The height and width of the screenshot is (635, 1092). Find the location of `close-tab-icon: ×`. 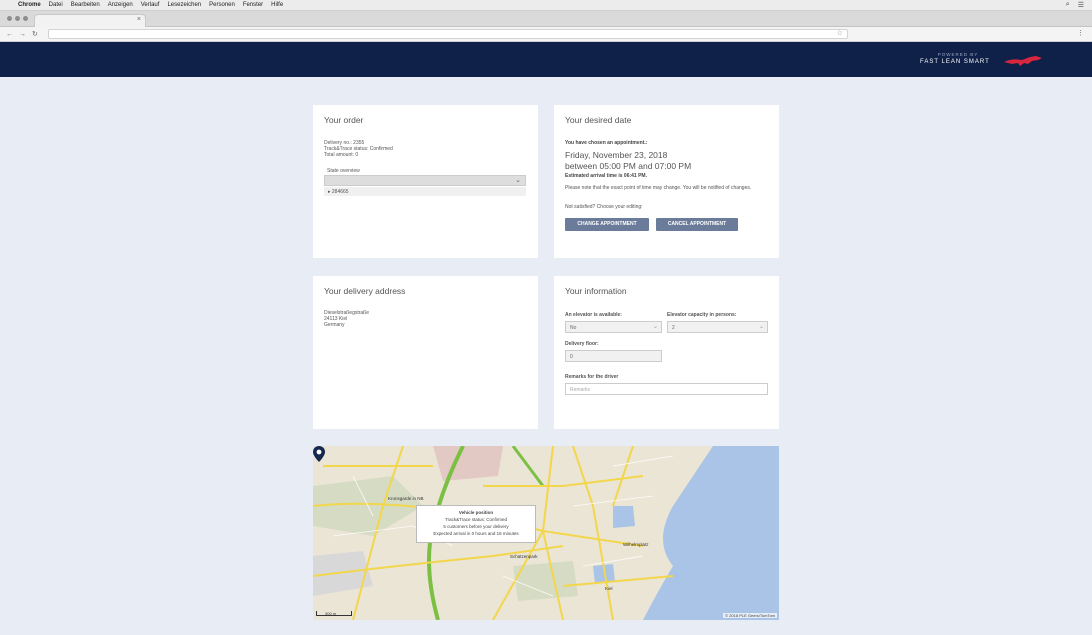

close-tab-icon: × is located at coordinates (139, 19).